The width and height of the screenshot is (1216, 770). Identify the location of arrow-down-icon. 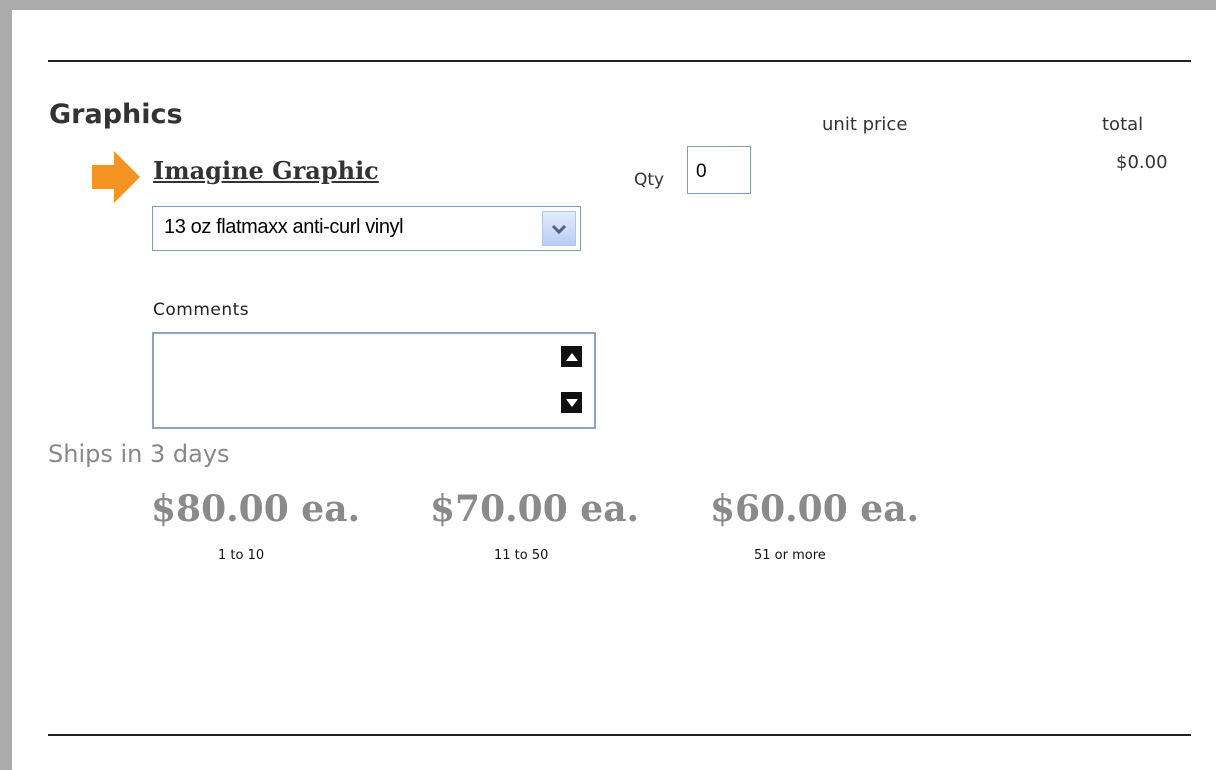
(571, 402).